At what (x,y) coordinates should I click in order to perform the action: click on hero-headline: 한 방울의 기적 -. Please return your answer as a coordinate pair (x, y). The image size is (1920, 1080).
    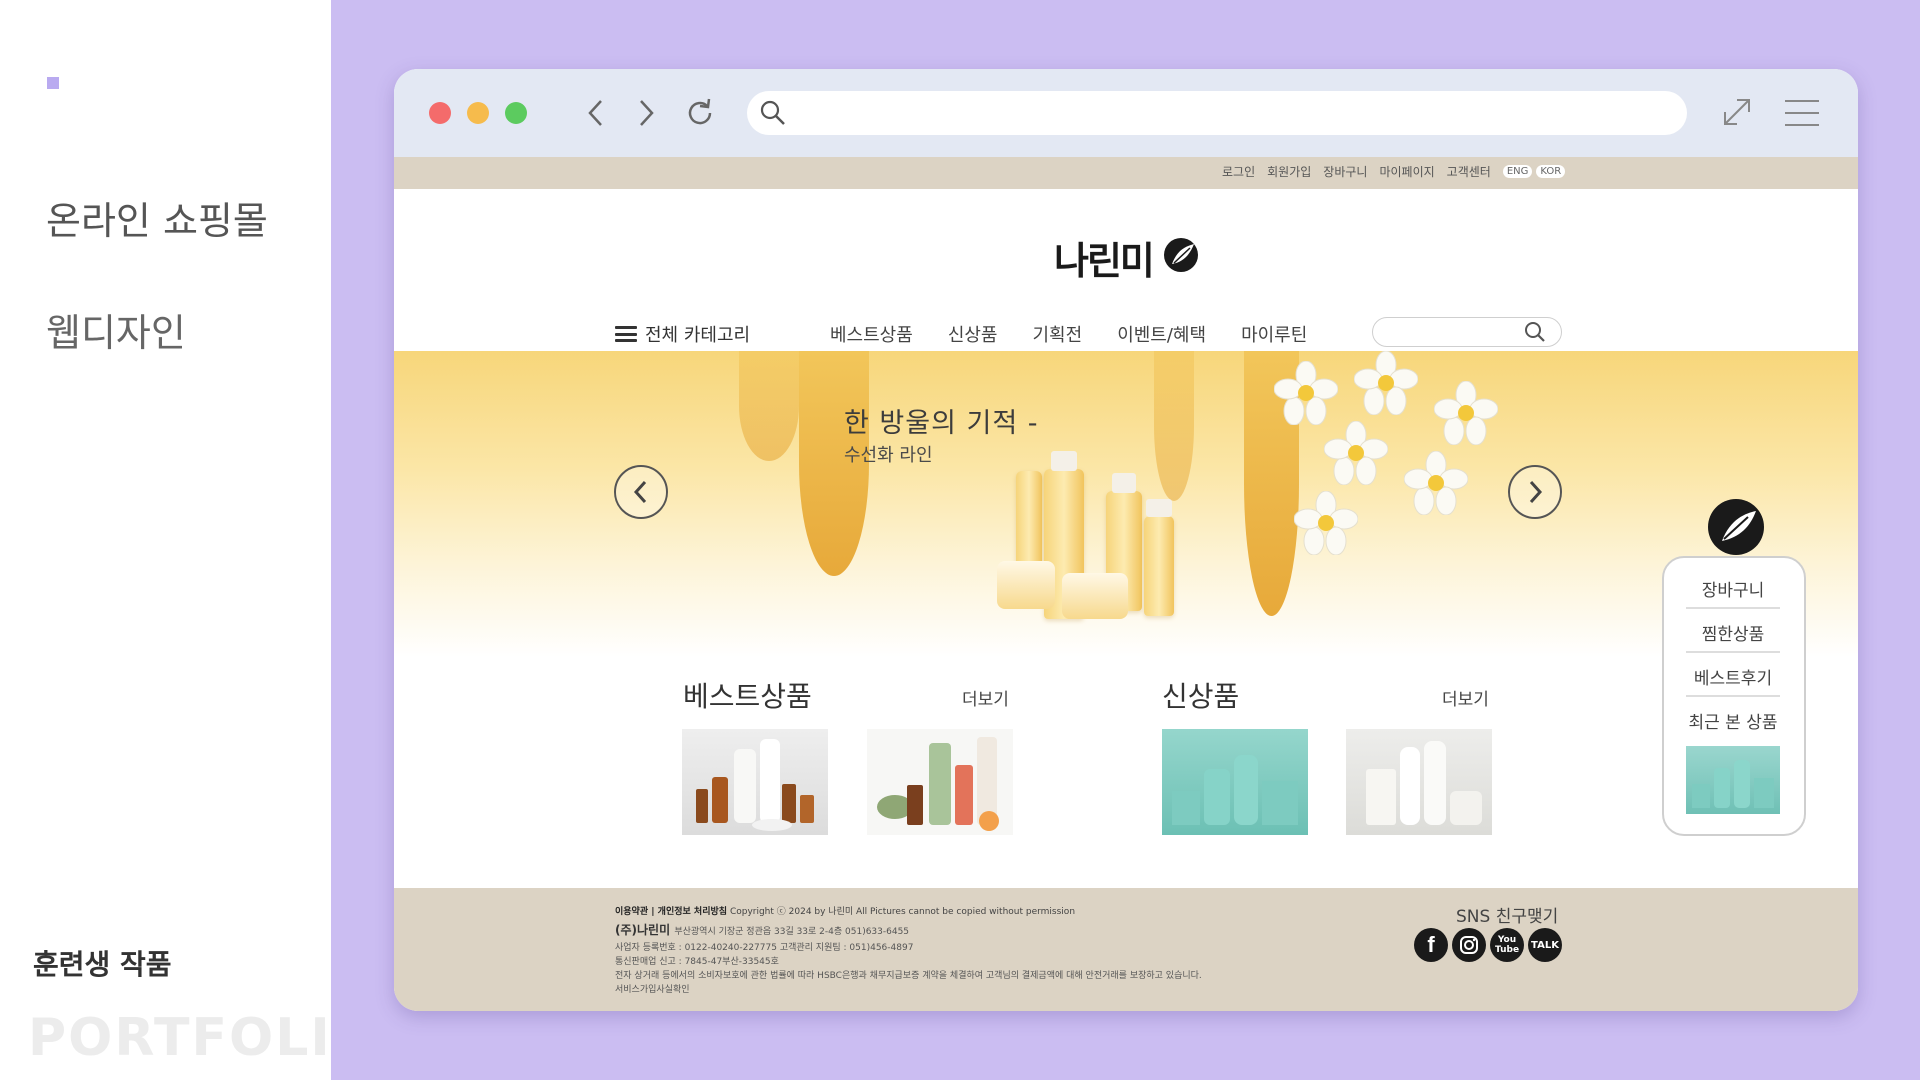
    Looking at the image, I should click on (941, 423).